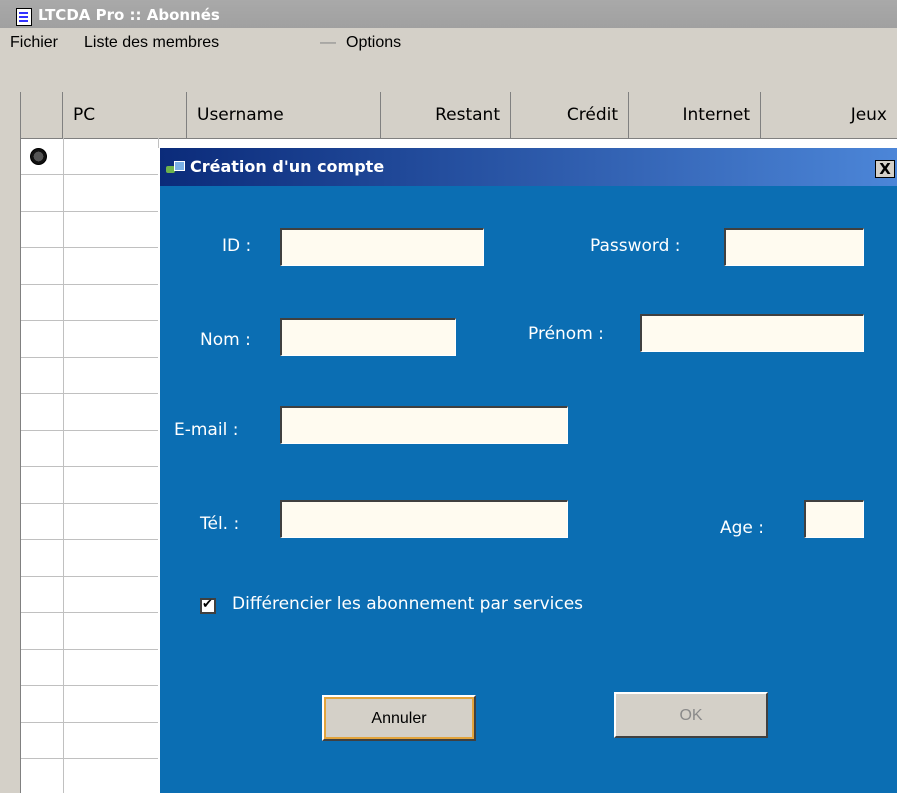  Describe the element at coordinates (34, 43) in the screenshot. I see `menu-fichier: Fichier` at that location.